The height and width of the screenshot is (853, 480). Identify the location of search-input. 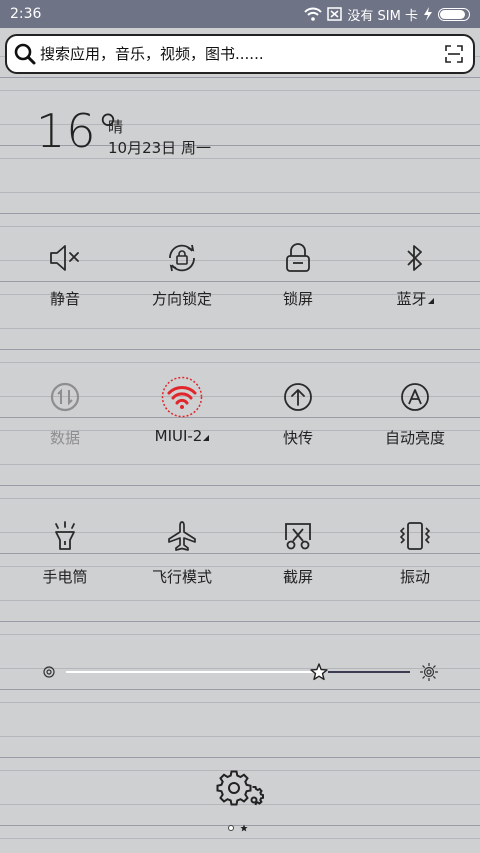
(240, 54).